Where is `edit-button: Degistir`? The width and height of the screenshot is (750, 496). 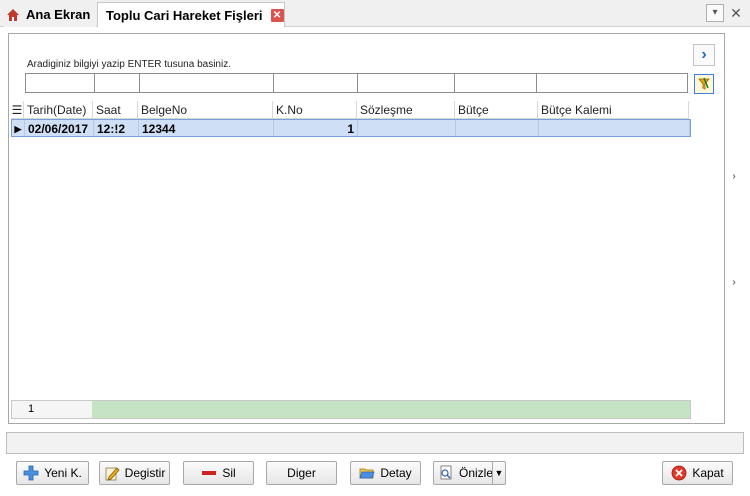
edit-button: Degistir is located at coordinates (134, 473).